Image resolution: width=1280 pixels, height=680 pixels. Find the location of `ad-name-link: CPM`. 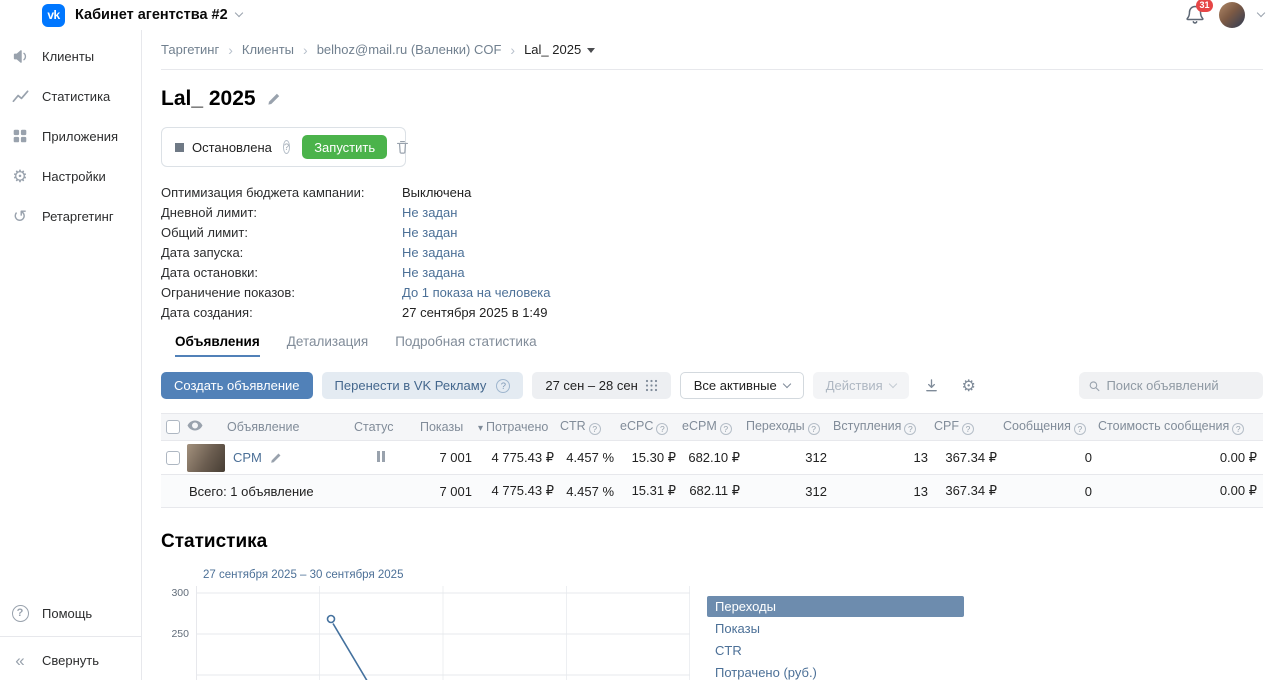

ad-name-link: CPM is located at coordinates (247, 457).